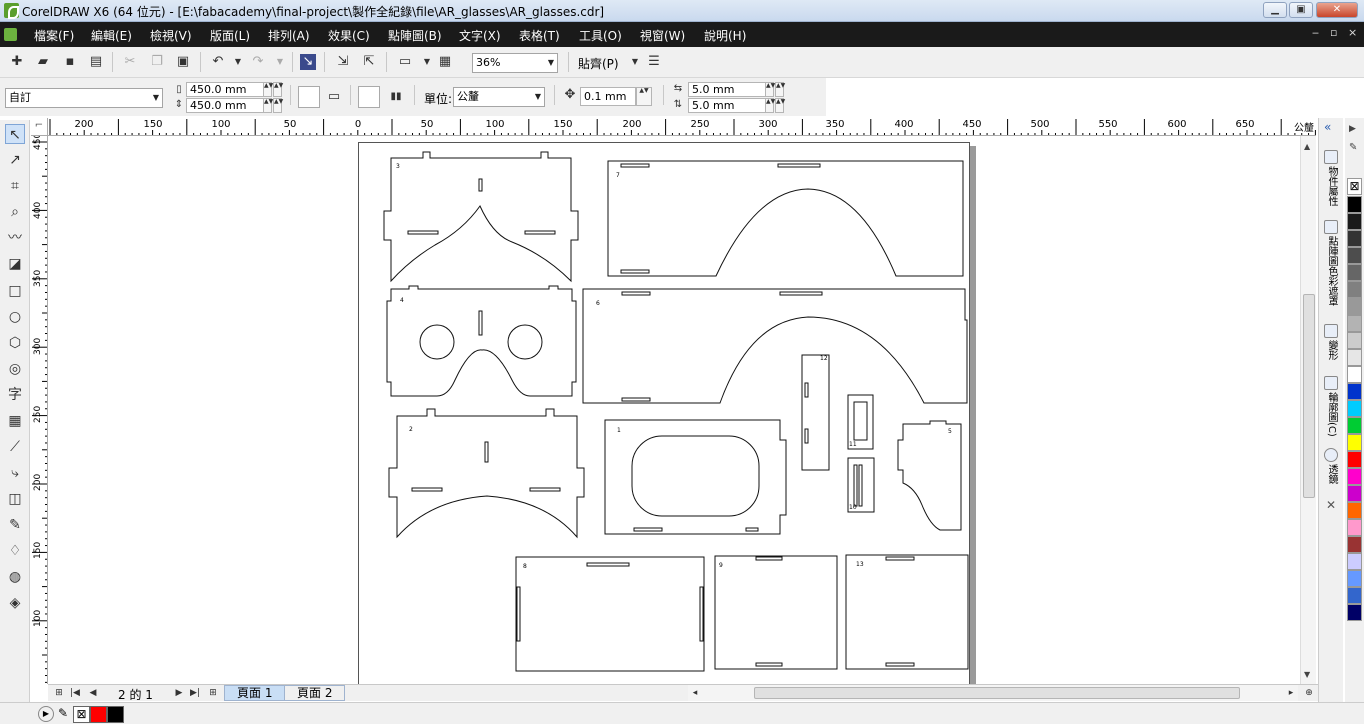 Image resolution: width=1364 pixels, height=724 pixels. Describe the element at coordinates (775, 346) in the screenshot. I see `piece-6: 6` at that location.